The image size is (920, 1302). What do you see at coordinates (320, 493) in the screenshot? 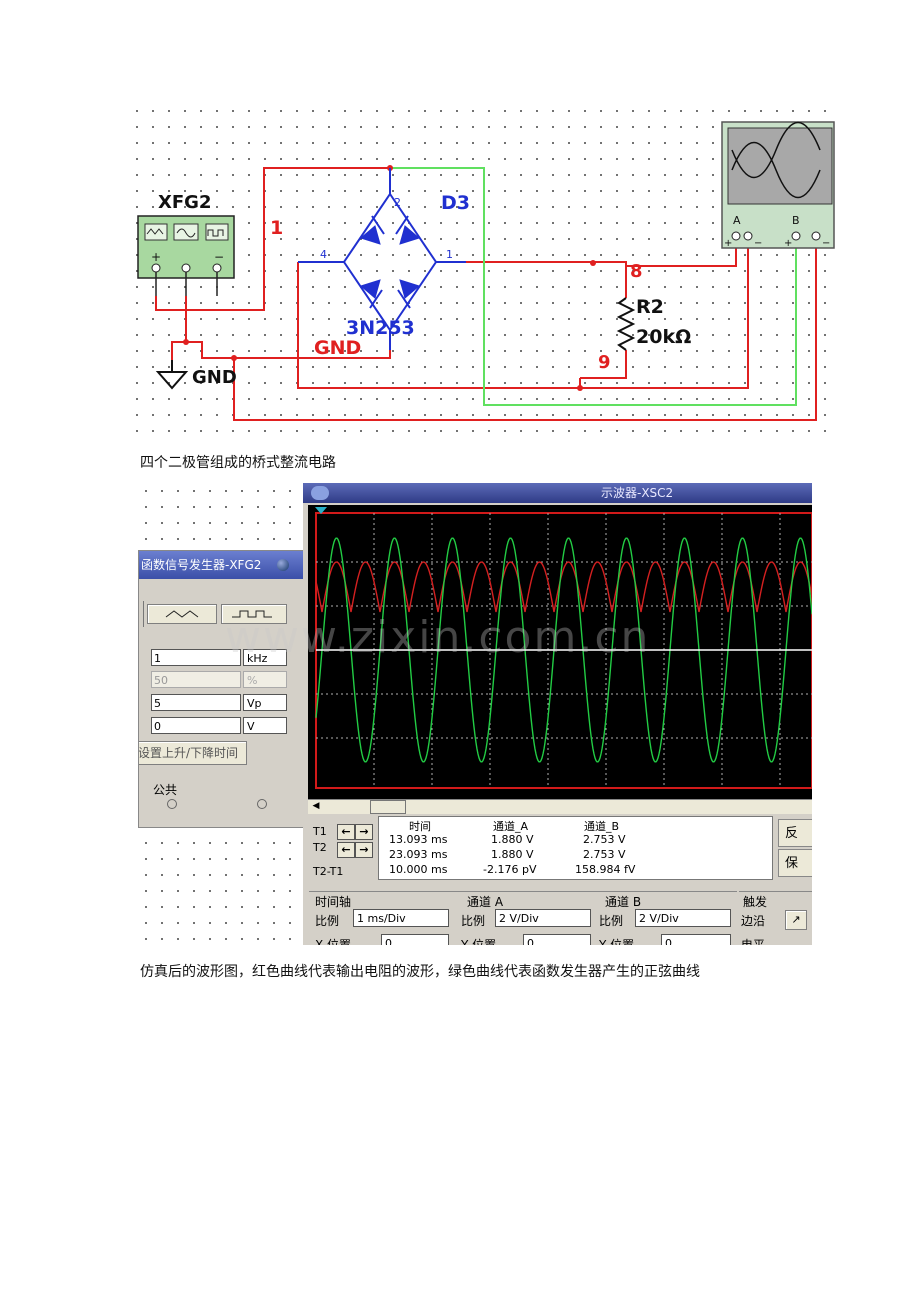
I see `app-menu-icon` at bounding box center [320, 493].